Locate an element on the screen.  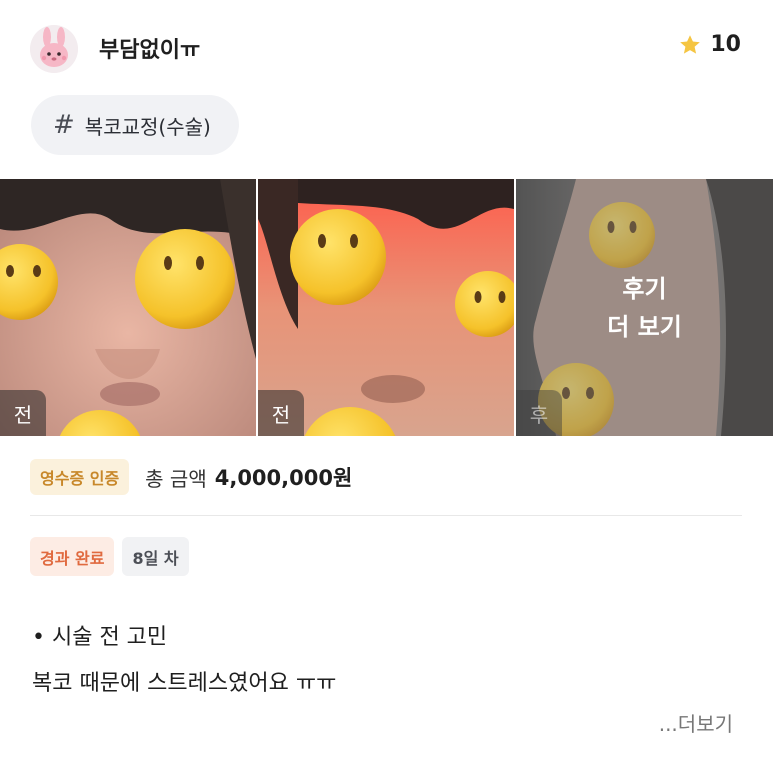
total-price-value: 4,000,000원 is located at coordinates (283, 478).